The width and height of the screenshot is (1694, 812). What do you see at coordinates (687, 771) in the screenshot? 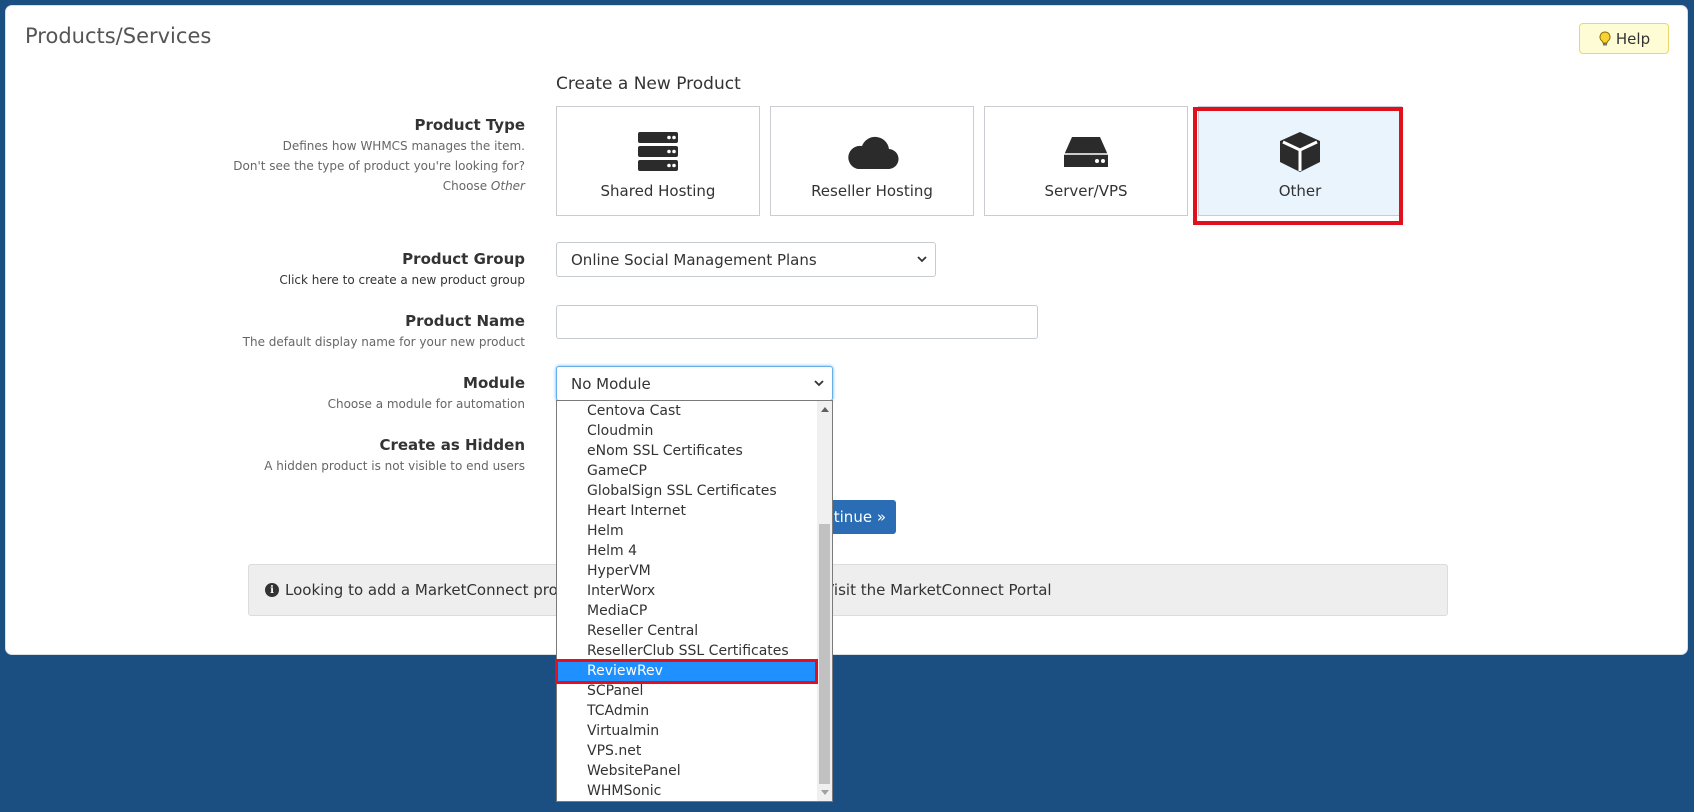
I see `dropdown-option: WebsitePanel` at bounding box center [687, 771].